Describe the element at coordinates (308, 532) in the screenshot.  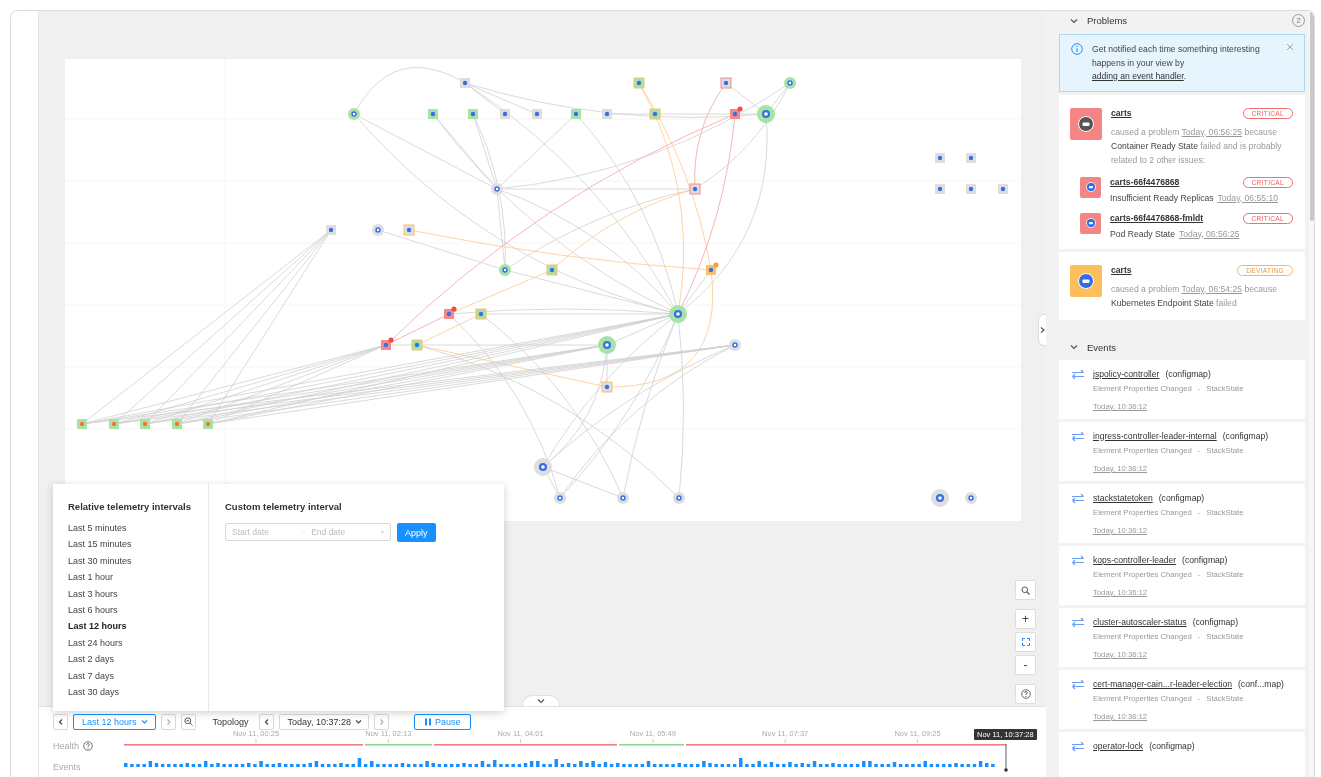
I see `date-range-field: Start date End date` at that location.